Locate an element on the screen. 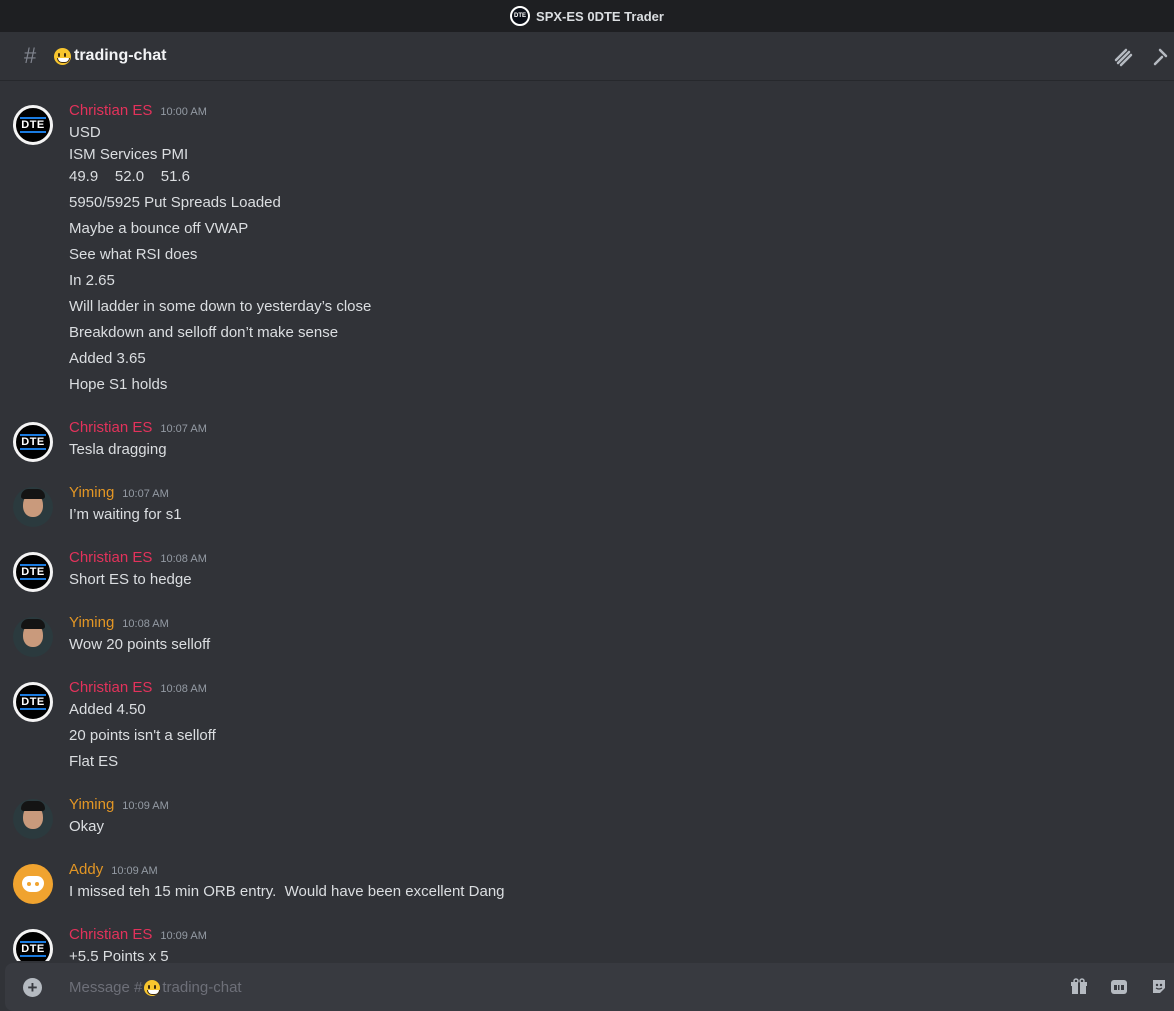  message-header: Yiming 10:07 AM is located at coordinates (119, 492).